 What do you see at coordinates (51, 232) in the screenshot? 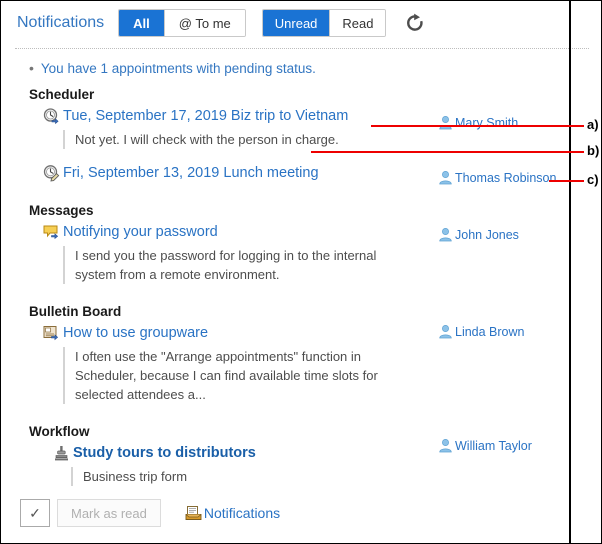
I see `message-balloon-arrow-icon` at bounding box center [51, 232].